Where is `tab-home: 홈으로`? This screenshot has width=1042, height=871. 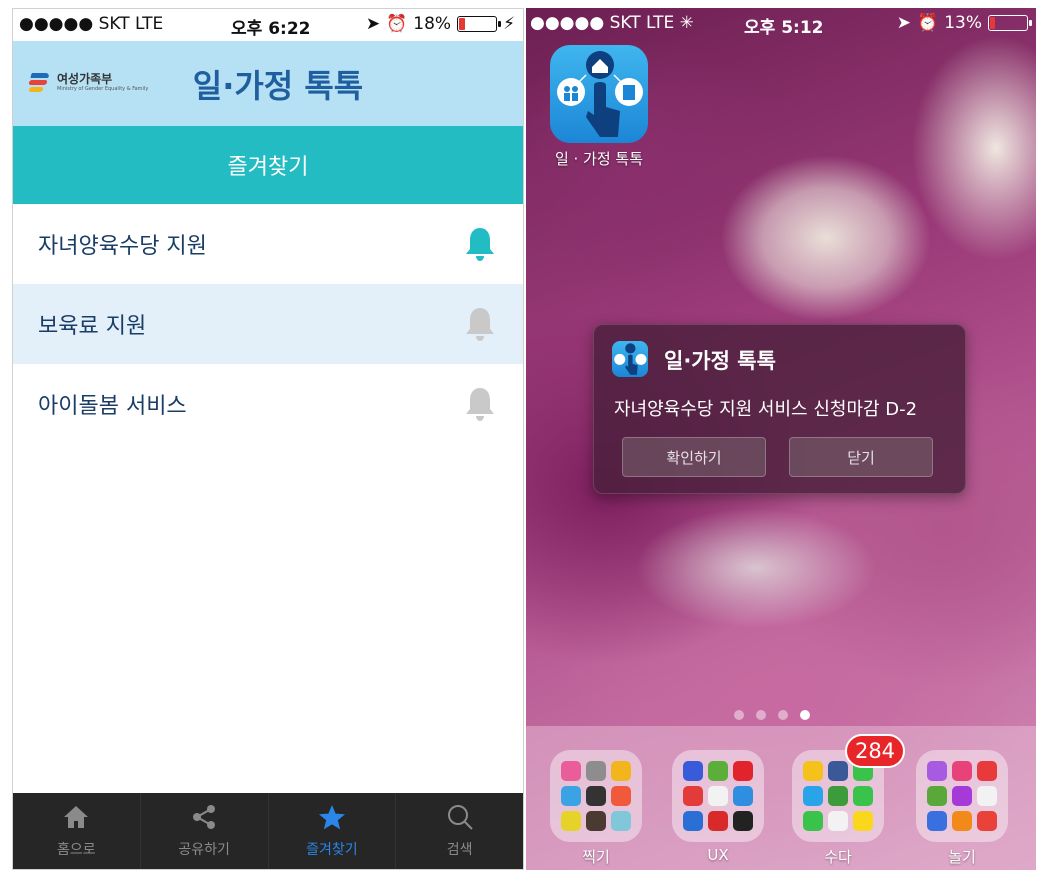 tab-home: 홈으로 is located at coordinates (77, 831).